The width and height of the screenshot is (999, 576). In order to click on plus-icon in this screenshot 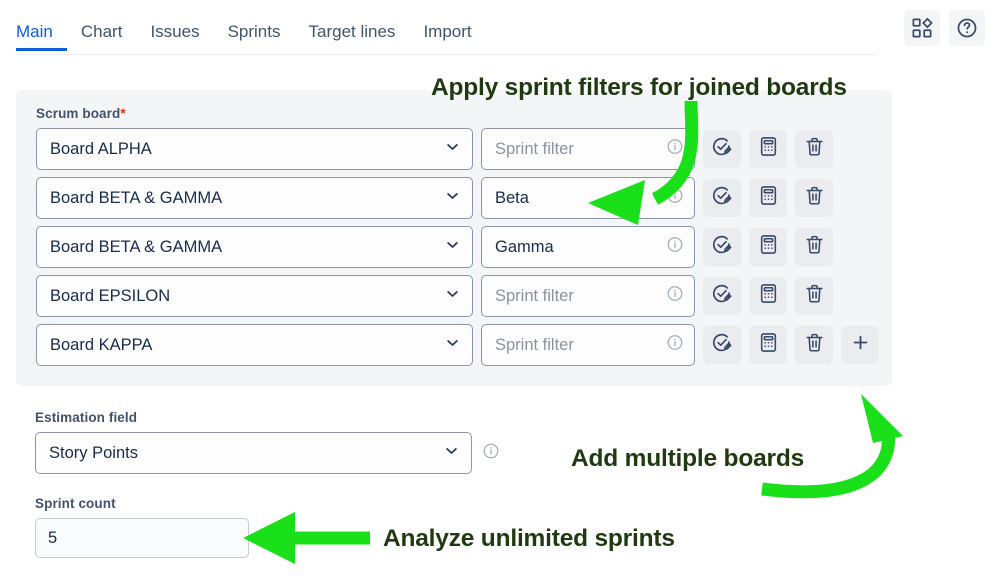, I will do `click(860, 345)`.